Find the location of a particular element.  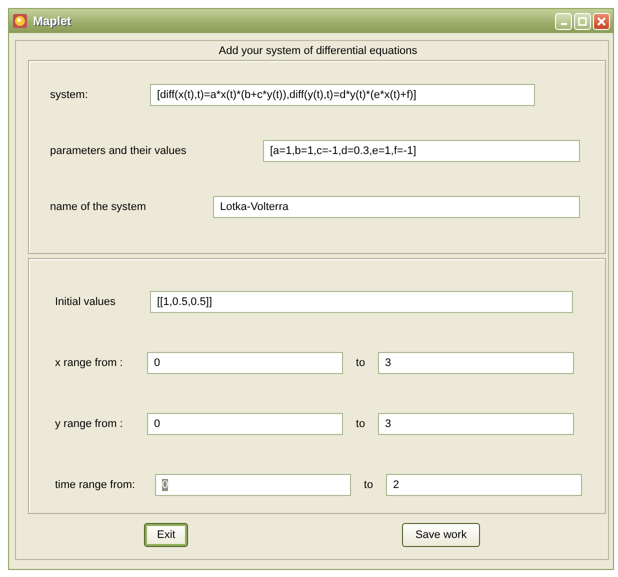

maximize-icon is located at coordinates (582, 21).